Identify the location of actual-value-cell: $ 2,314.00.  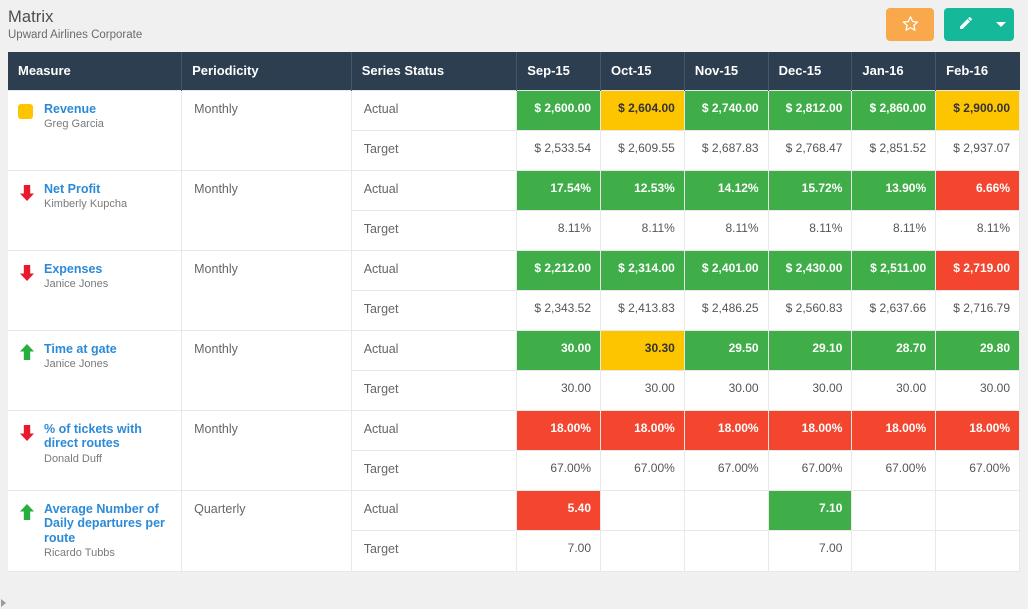
(642, 270).